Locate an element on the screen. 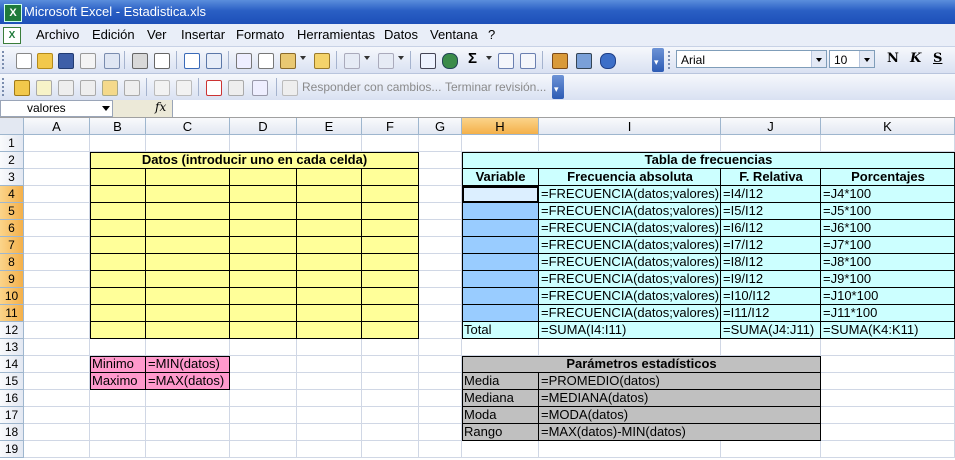 This screenshot has width=955, height=460. row-header-7: 7 is located at coordinates (12, 245).